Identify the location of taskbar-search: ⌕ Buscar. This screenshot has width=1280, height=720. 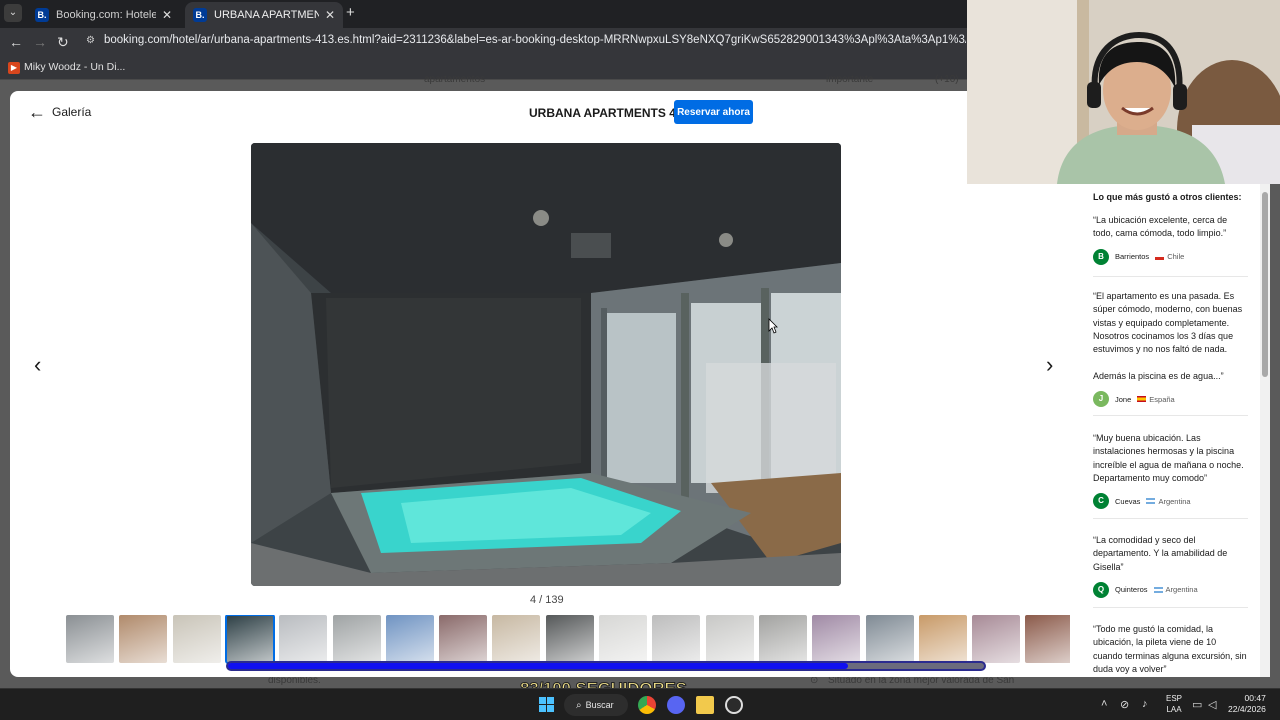
(596, 705).